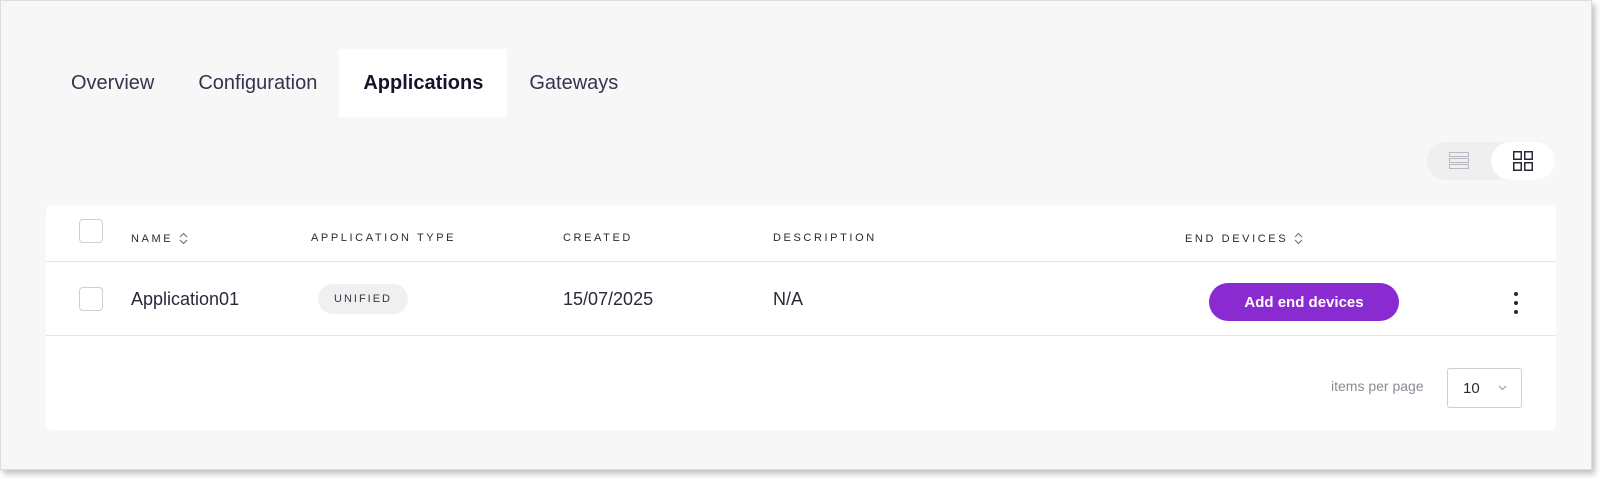 This screenshot has height=479, width=1600. I want to click on chevron-down-icon, so click(1502, 388).